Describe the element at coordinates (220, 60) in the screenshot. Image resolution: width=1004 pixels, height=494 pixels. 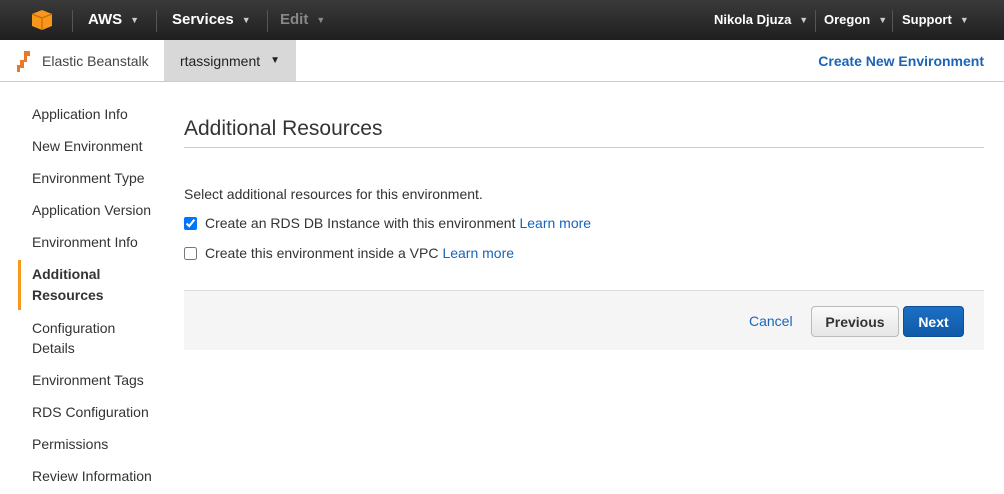
I see `app-name: rtassignment` at that location.